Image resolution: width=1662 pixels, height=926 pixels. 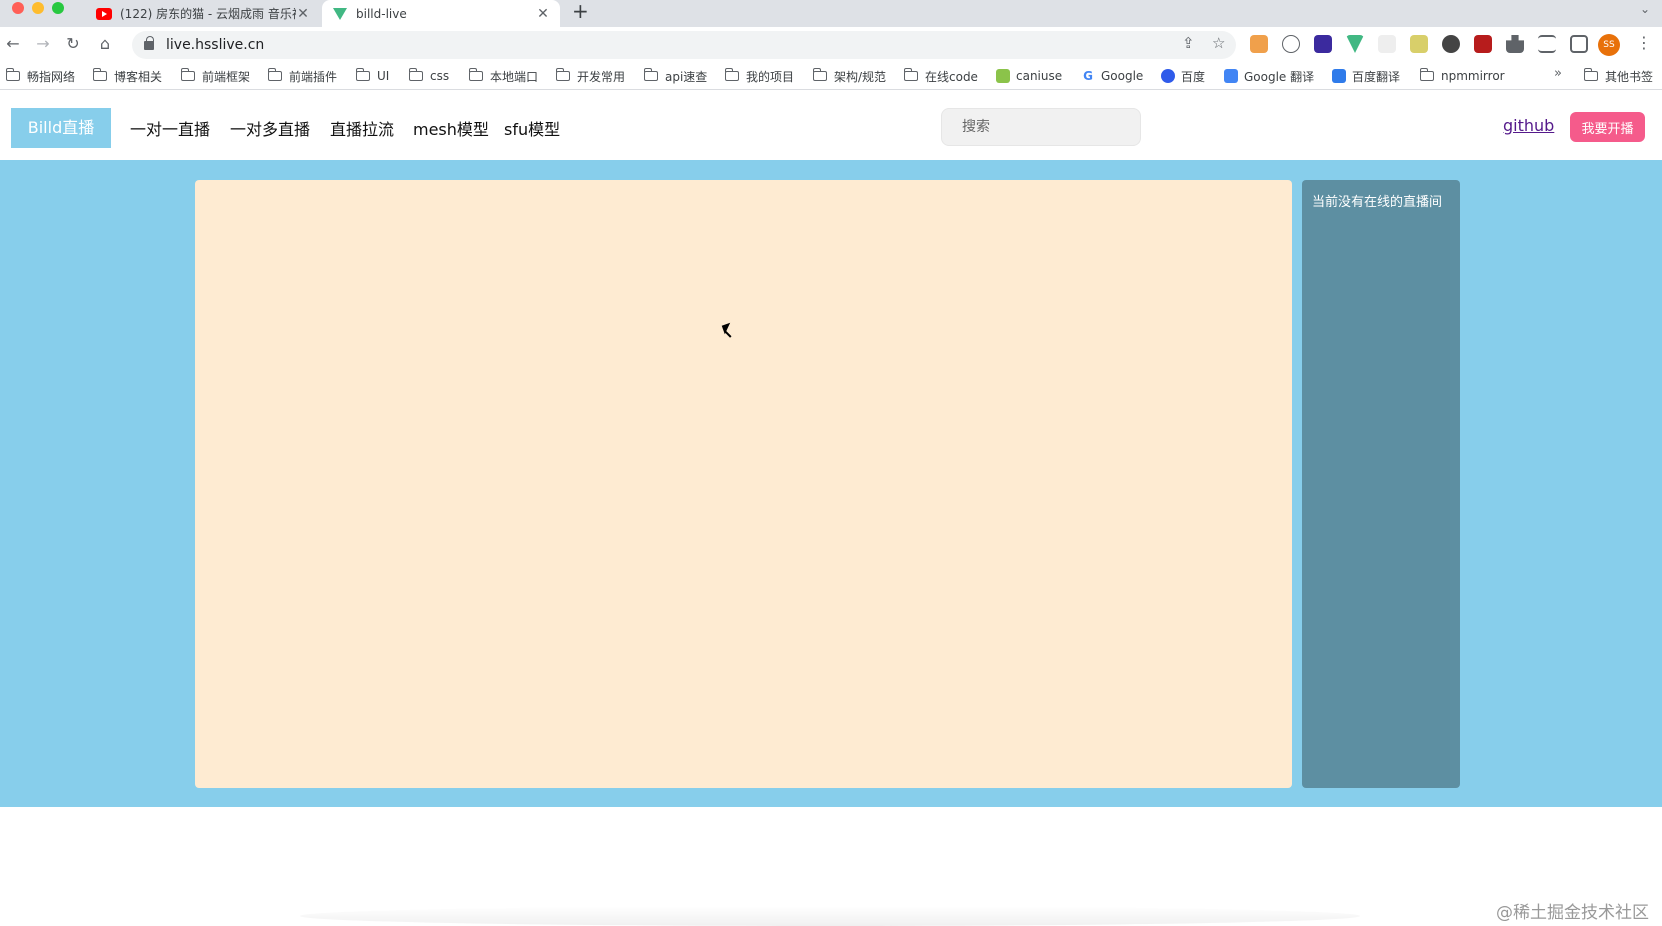 What do you see at coordinates (1193, 76) in the screenshot?
I see `bookmark-label: 百度` at bounding box center [1193, 76].